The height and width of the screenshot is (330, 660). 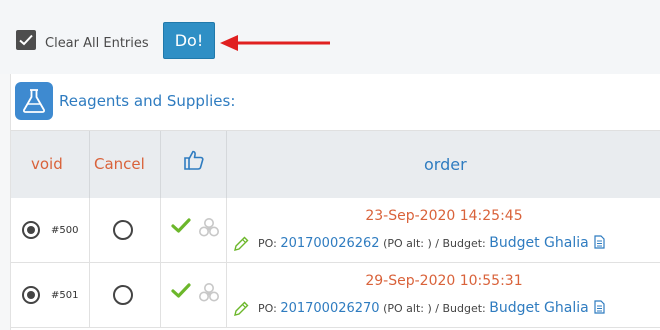 I want to click on clear-all-checkbox, so click(x=26, y=40).